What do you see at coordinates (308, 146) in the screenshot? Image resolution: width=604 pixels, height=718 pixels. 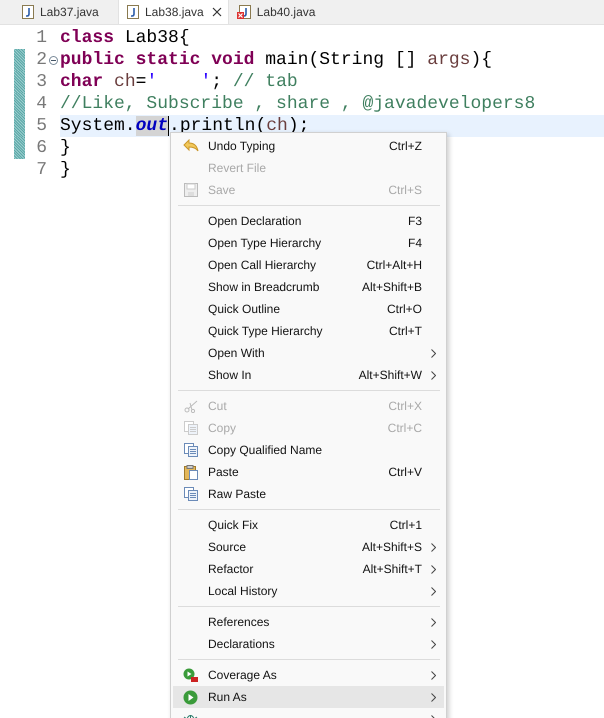 I see `menu-item: Undo Typing Ctrl+Z` at bounding box center [308, 146].